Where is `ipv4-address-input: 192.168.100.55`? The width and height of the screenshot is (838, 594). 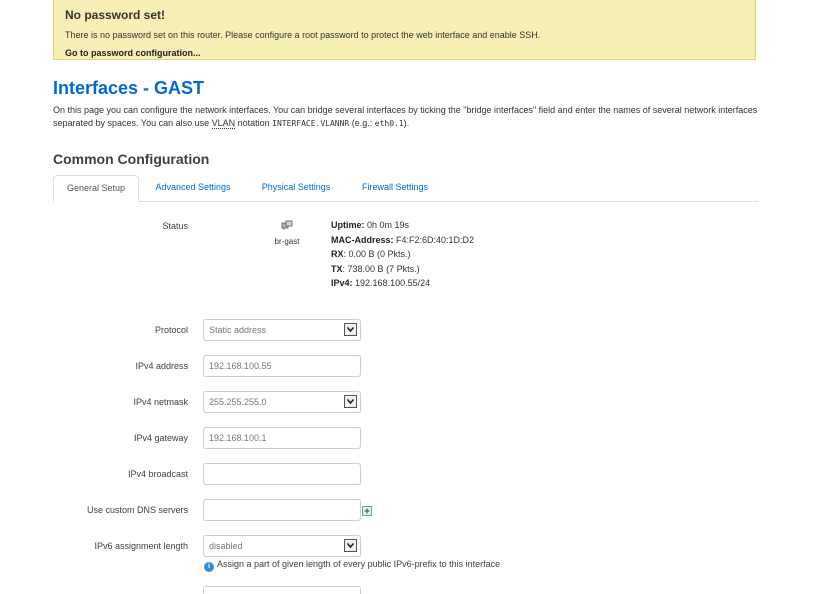
ipv4-address-input: 192.168.100.55 is located at coordinates (282, 366).